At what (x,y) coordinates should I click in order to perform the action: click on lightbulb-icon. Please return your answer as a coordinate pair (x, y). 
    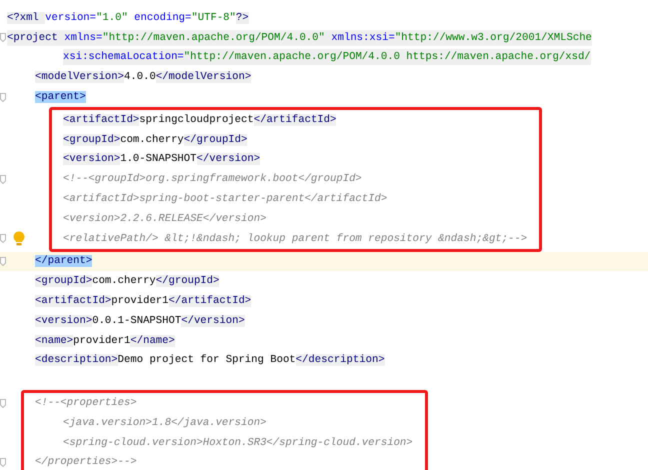
    Looking at the image, I should click on (19, 238).